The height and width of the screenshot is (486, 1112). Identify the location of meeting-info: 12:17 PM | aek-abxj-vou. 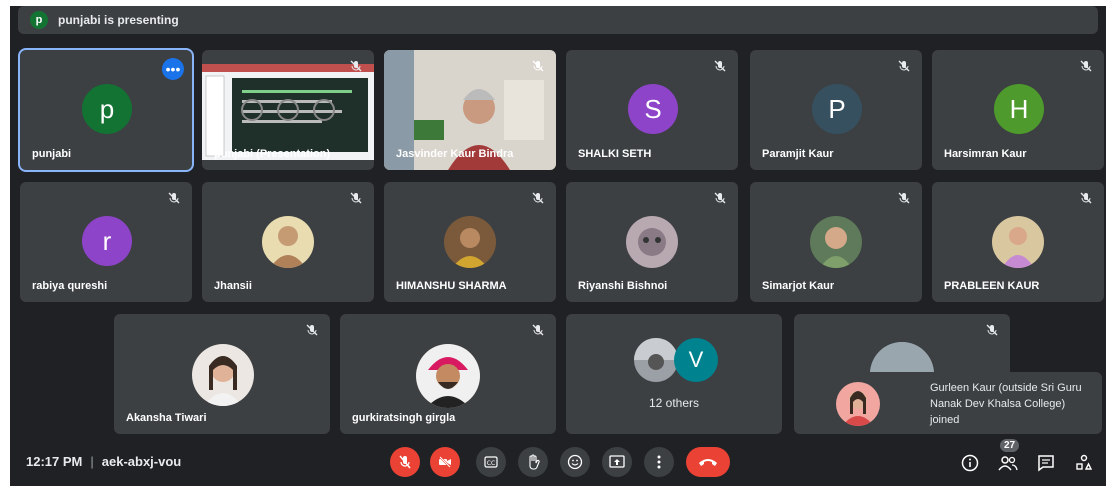
(103, 461).